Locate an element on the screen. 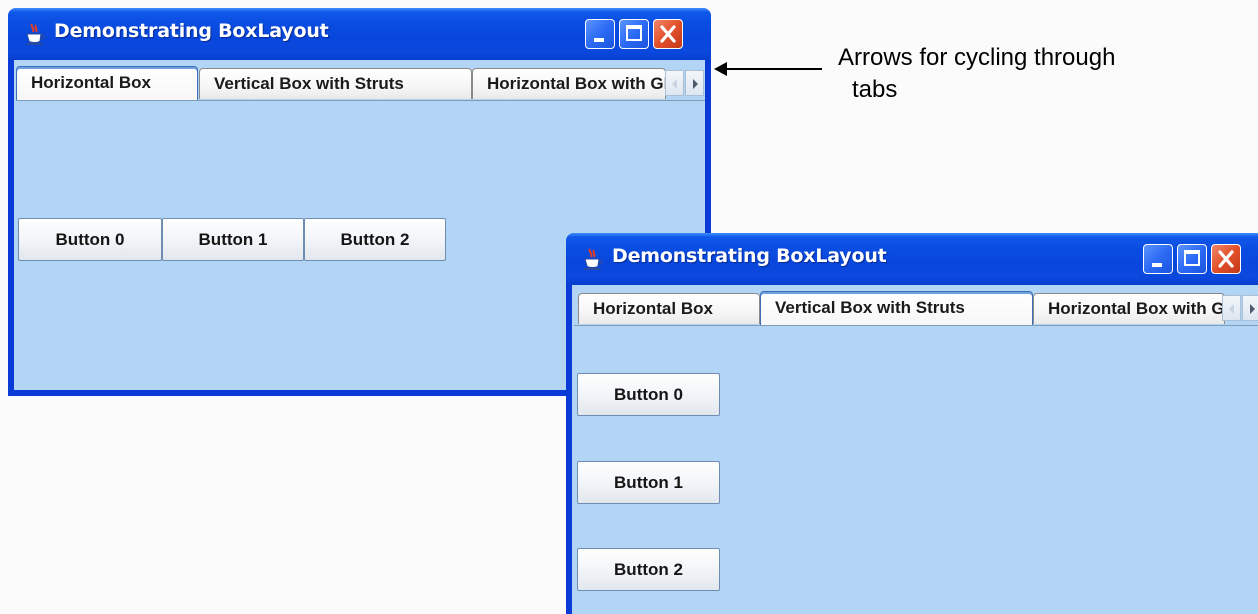 Image resolution: width=1258 pixels, height=614 pixels. annotation-callout: Arrows for cycling through tabs is located at coordinates (1018, 74).